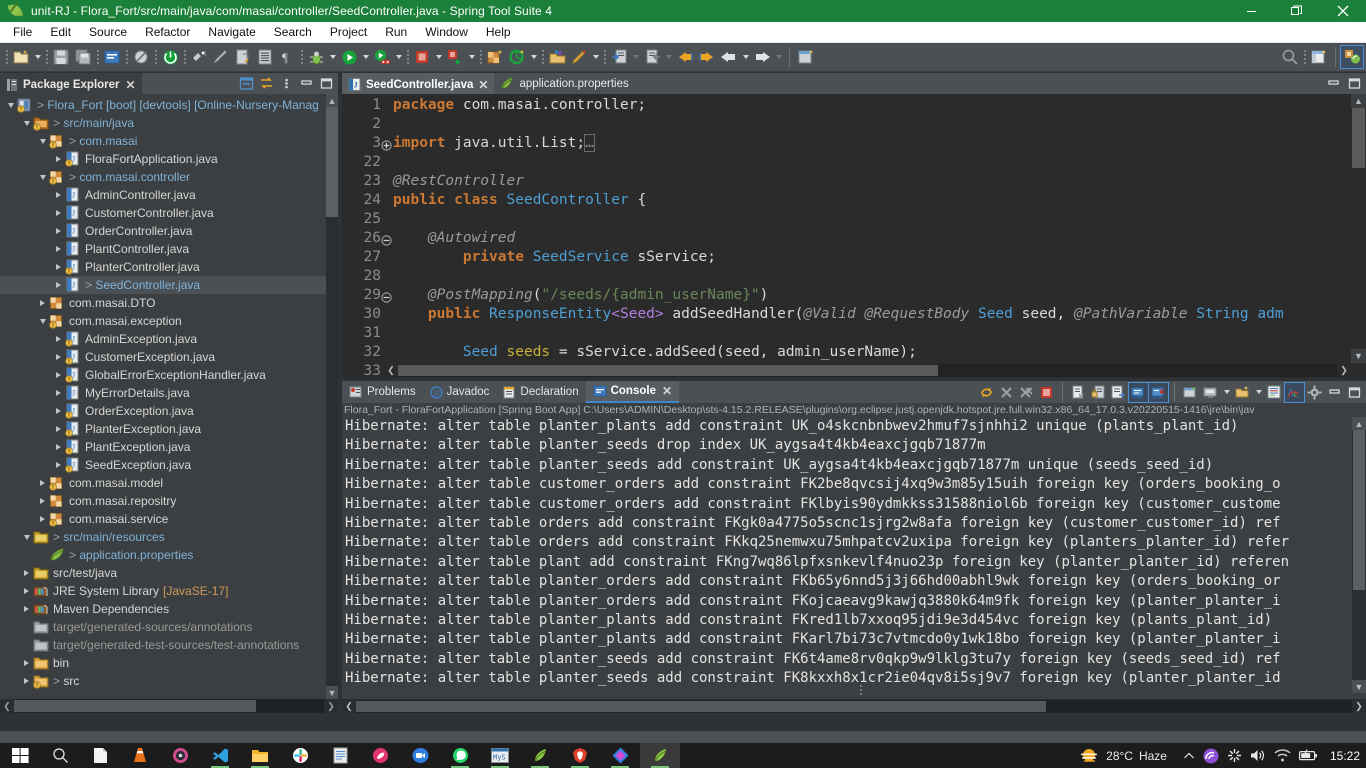 Image resolution: width=1366 pixels, height=768 pixels. What do you see at coordinates (460, 392) in the screenshot?
I see `tab-javadoc: @ Javadoc` at bounding box center [460, 392].